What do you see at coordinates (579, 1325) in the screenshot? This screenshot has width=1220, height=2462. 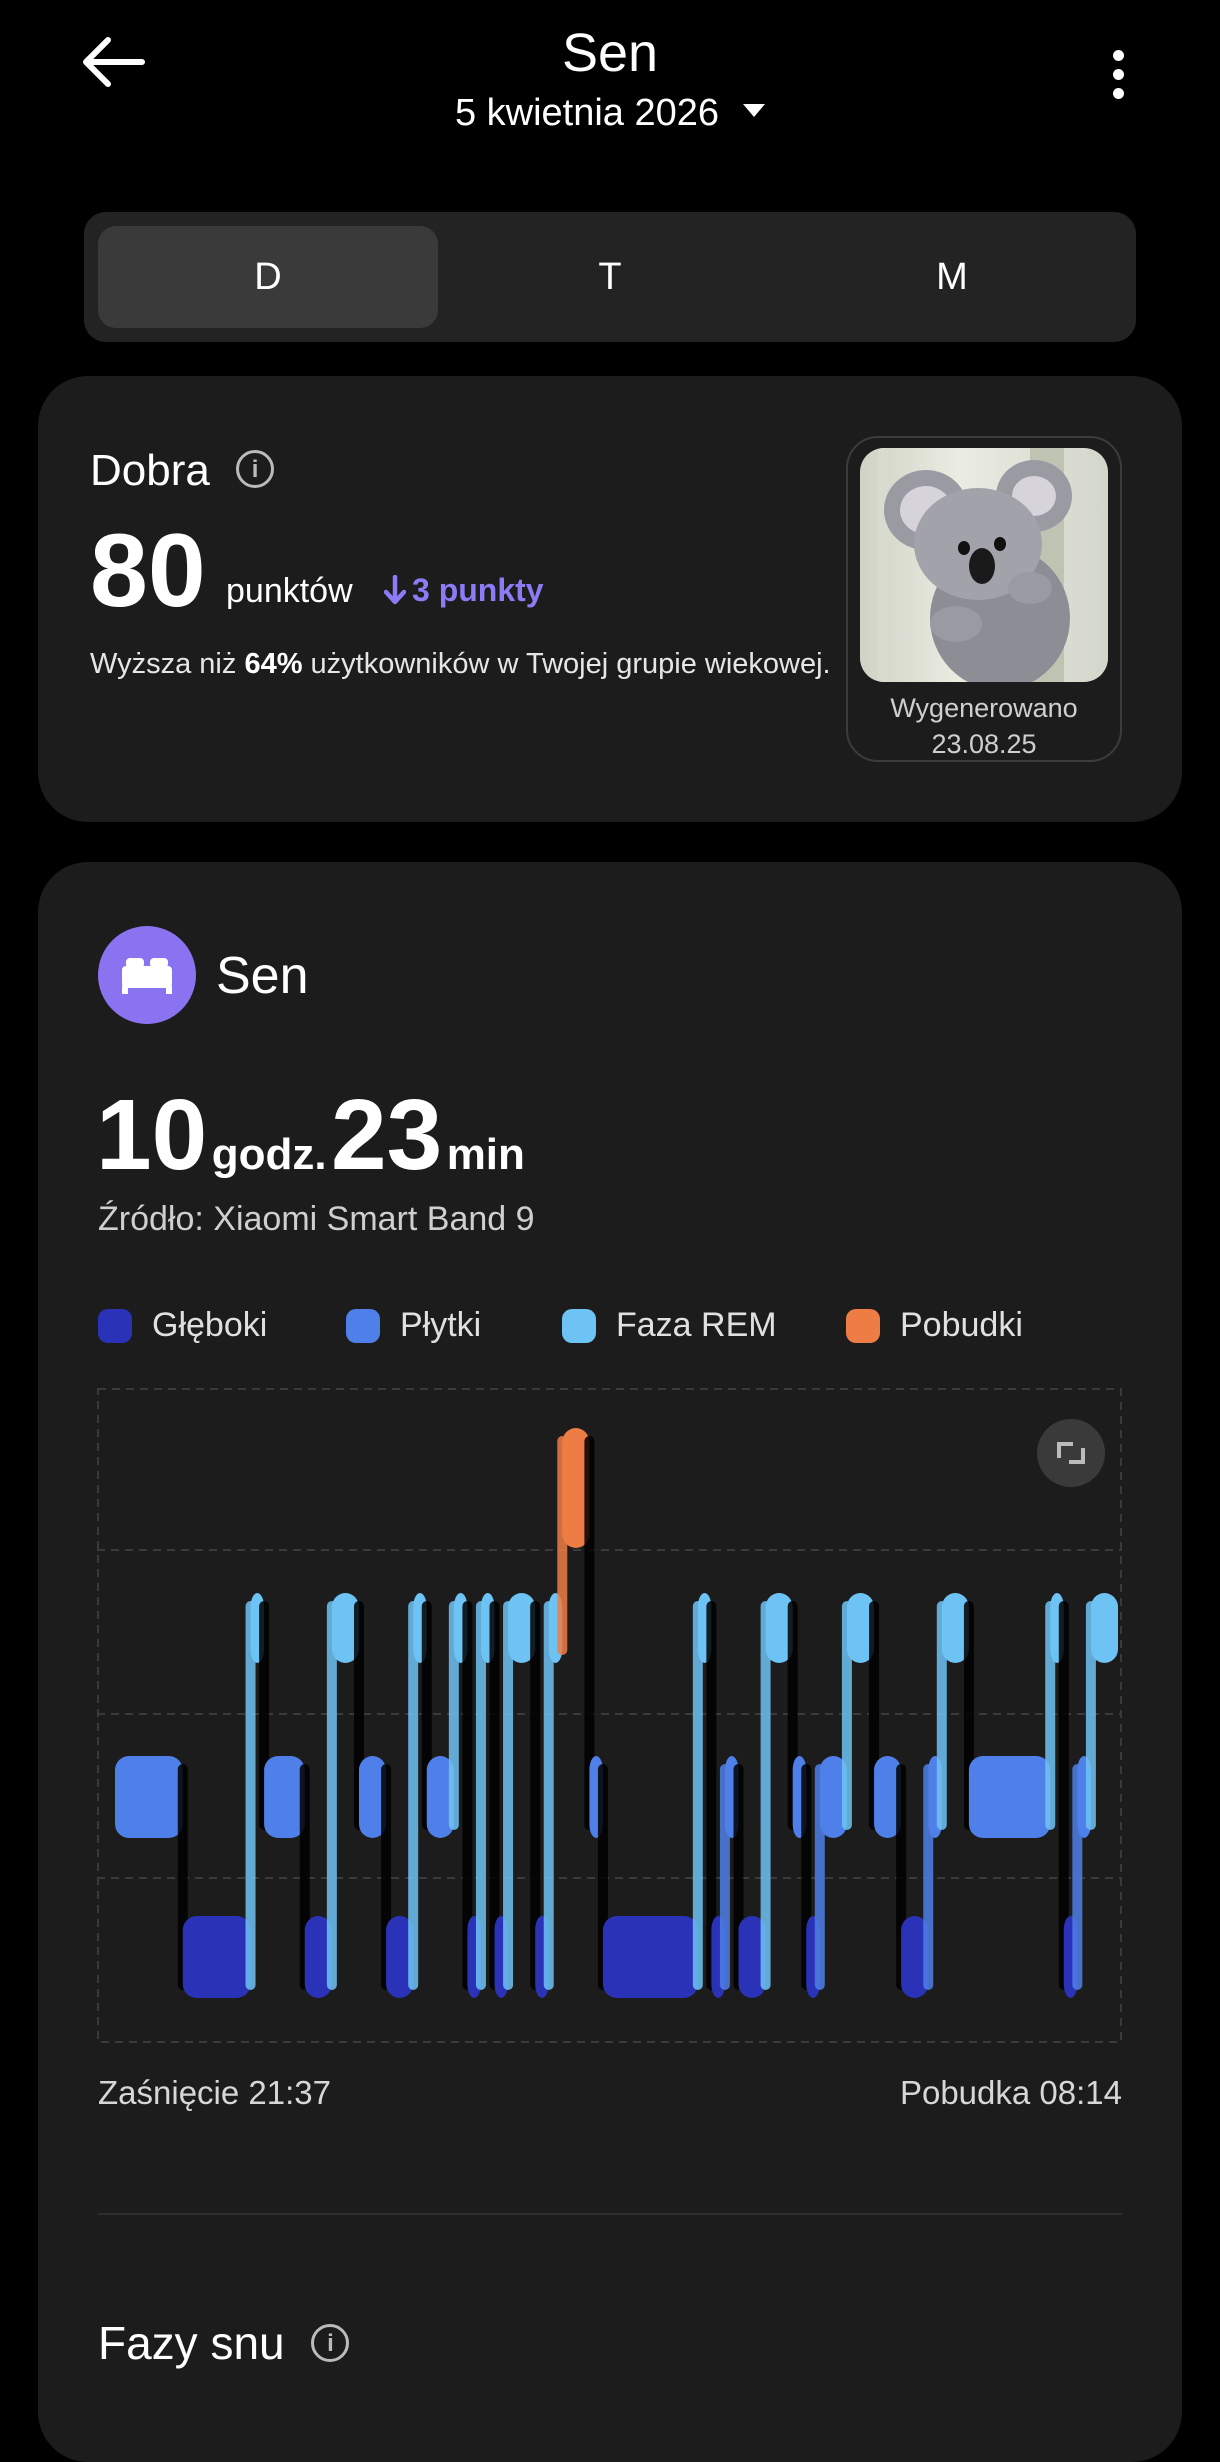 I see `legend-swatch-rem` at bounding box center [579, 1325].